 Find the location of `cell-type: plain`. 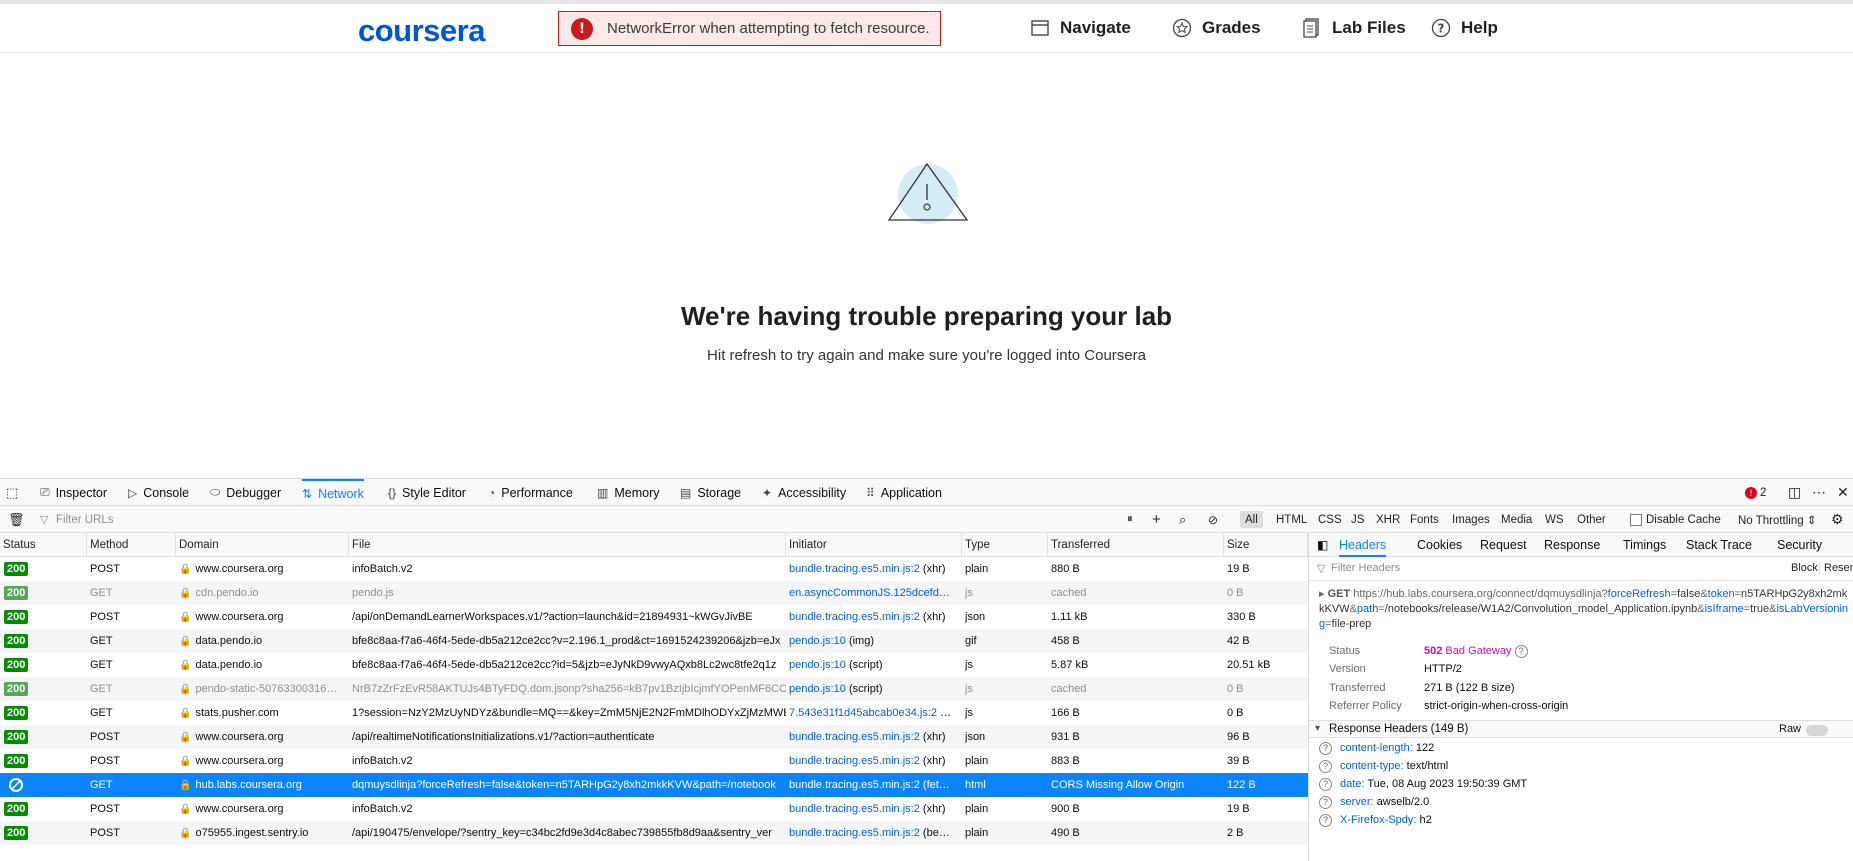

cell-type: plain is located at coordinates (977, 569).